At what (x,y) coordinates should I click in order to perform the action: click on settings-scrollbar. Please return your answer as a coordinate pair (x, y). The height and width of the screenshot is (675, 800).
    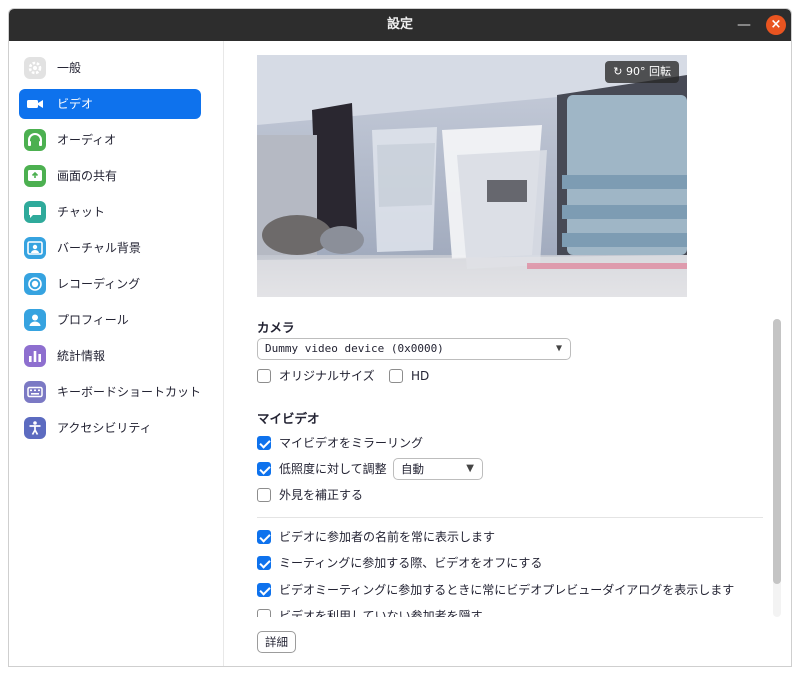
    Looking at the image, I should click on (777, 468).